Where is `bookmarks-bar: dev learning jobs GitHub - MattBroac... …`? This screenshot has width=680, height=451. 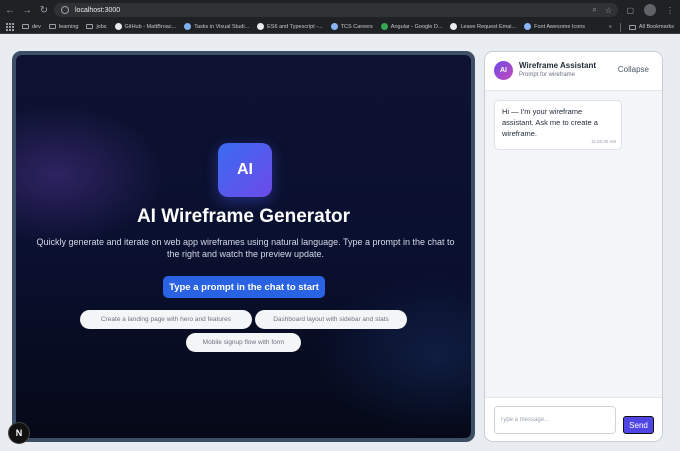
bookmarks-bar: dev learning jobs GitHub - MattBroac... … is located at coordinates (340, 27).